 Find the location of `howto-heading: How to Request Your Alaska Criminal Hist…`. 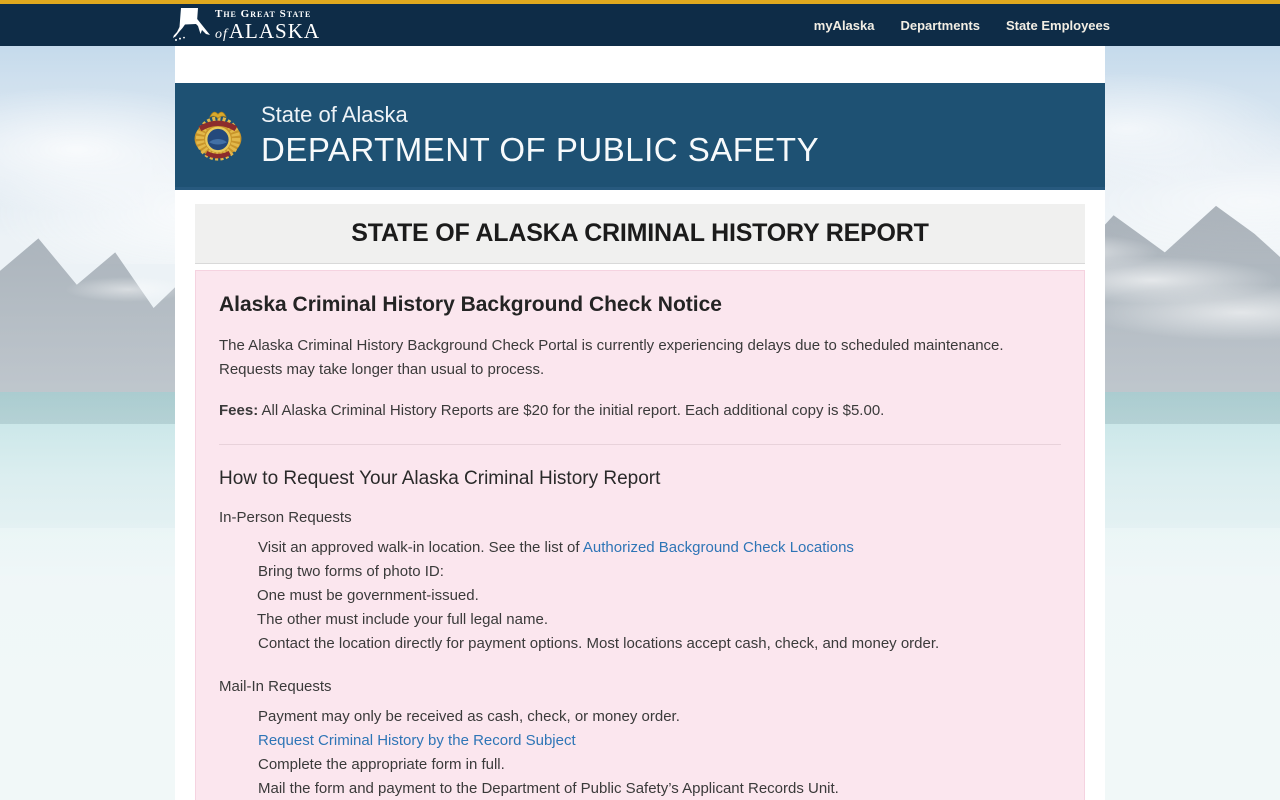

howto-heading: How to Request Your Alaska Criminal Hist… is located at coordinates (440, 478).